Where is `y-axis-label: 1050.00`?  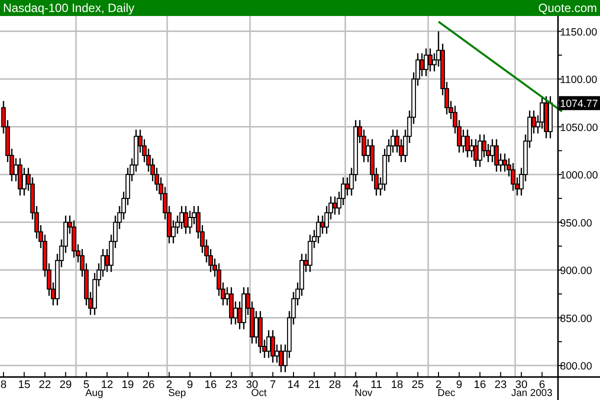 y-axis-label: 1050.00 is located at coordinates (579, 128).